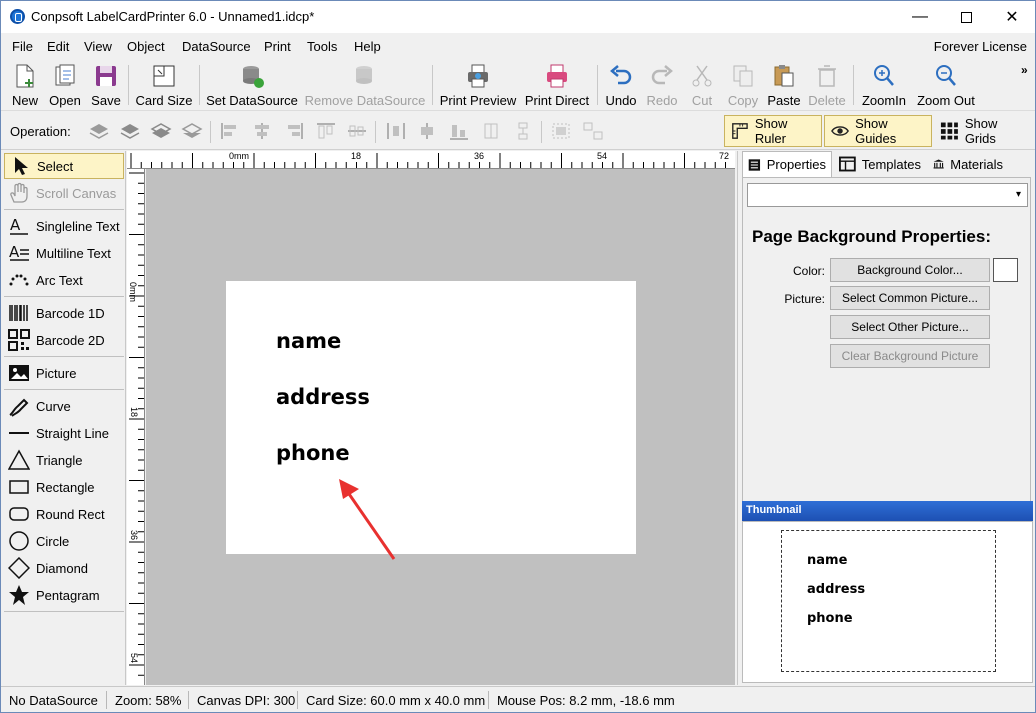  I want to click on group-icon, so click(561, 131).